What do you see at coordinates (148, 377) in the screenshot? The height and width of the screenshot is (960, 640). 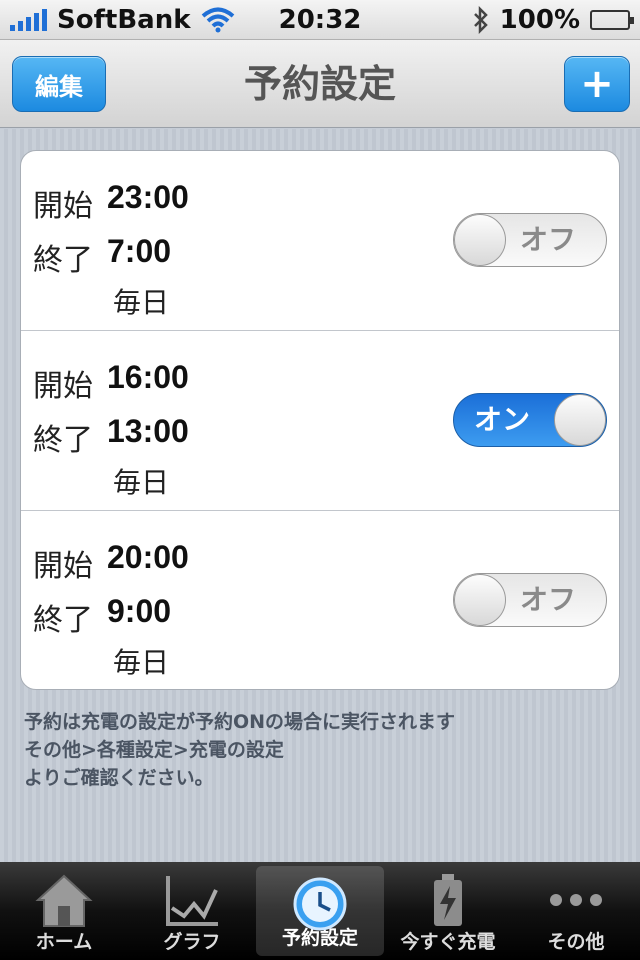 I see `start-time: 16:00` at bounding box center [148, 377].